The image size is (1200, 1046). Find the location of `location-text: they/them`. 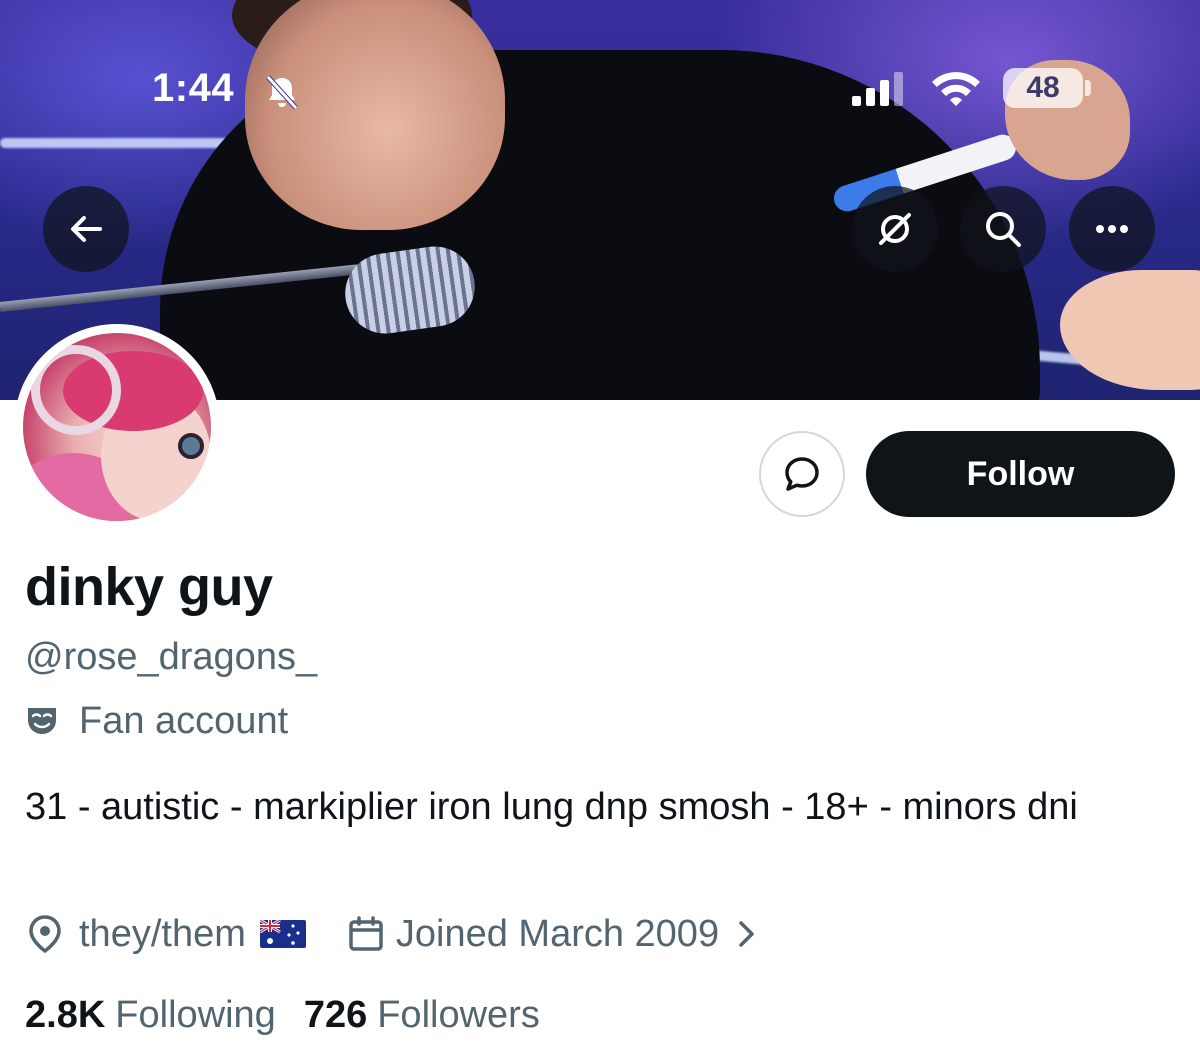

location-text: they/them is located at coordinates (162, 933).